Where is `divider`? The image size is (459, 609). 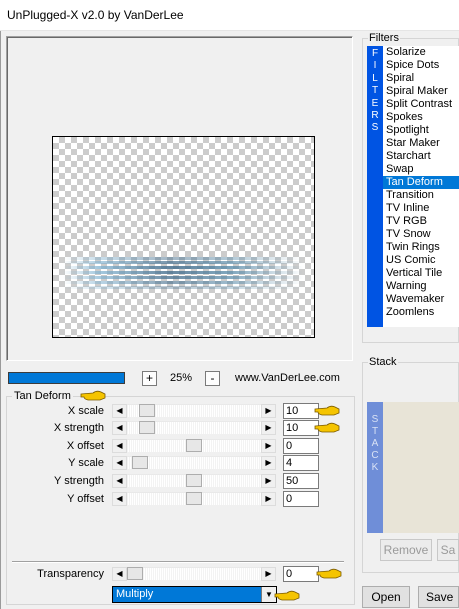
divider is located at coordinates (178, 562).